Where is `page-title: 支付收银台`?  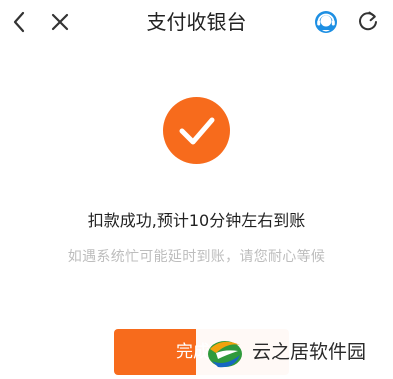
page-title: 支付收银台 is located at coordinates (196, 22).